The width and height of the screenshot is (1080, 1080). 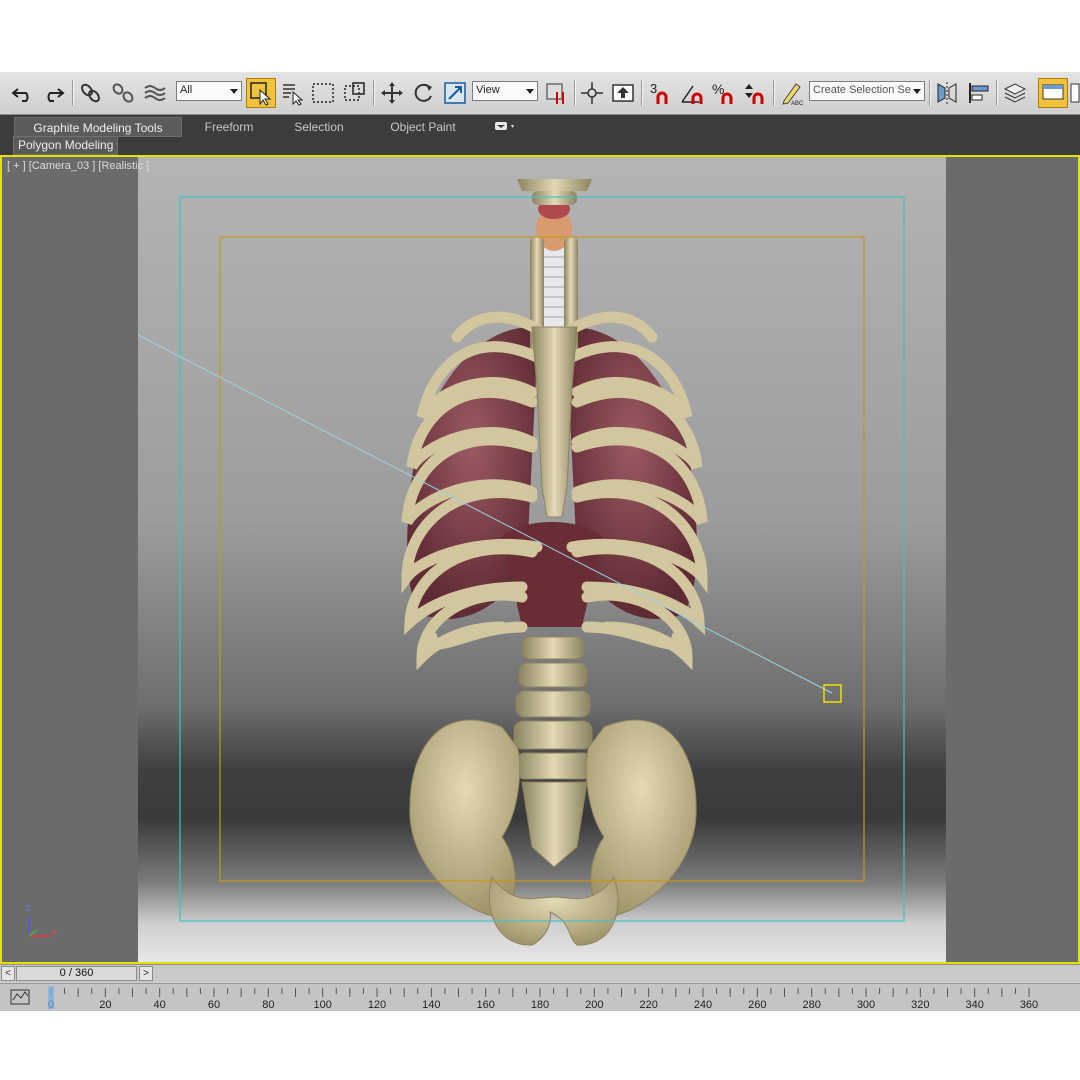 I want to click on viewport-label: [ + ] [Camera_03 ] [Realistic ], so click(x=78, y=166).